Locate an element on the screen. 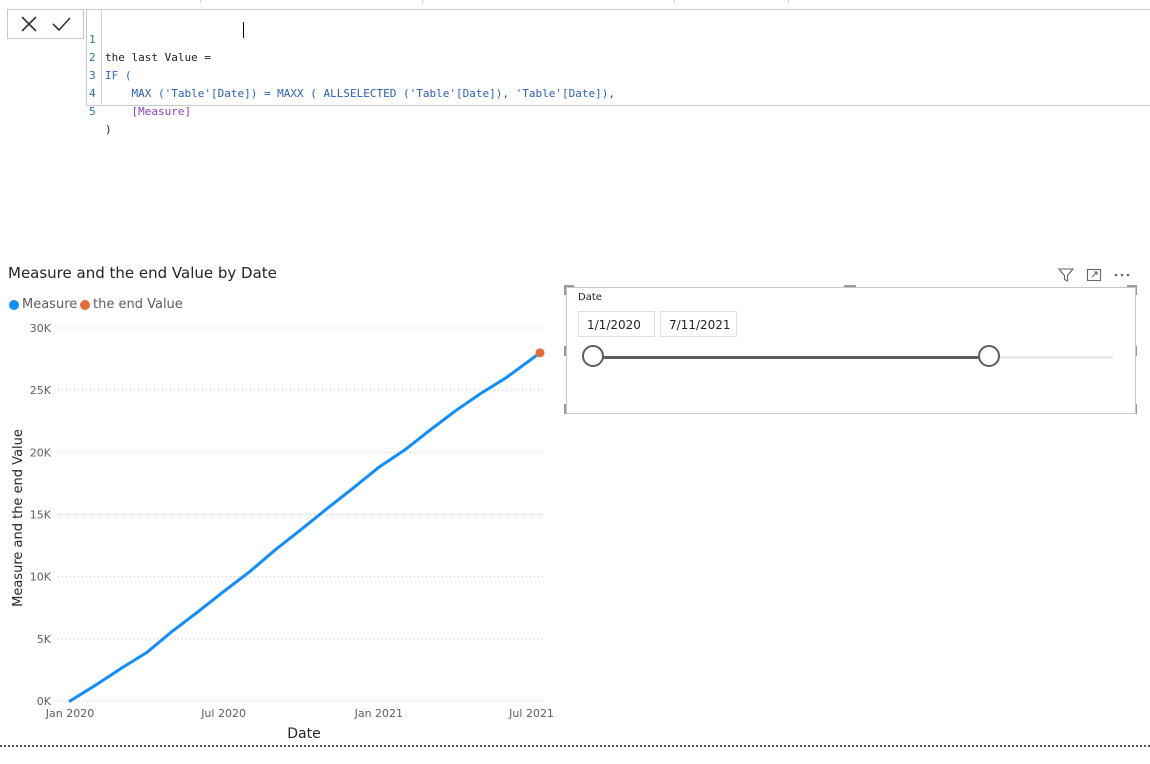 The image size is (1150, 764). start-date-input: 1/1/2020 is located at coordinates (616, 324).